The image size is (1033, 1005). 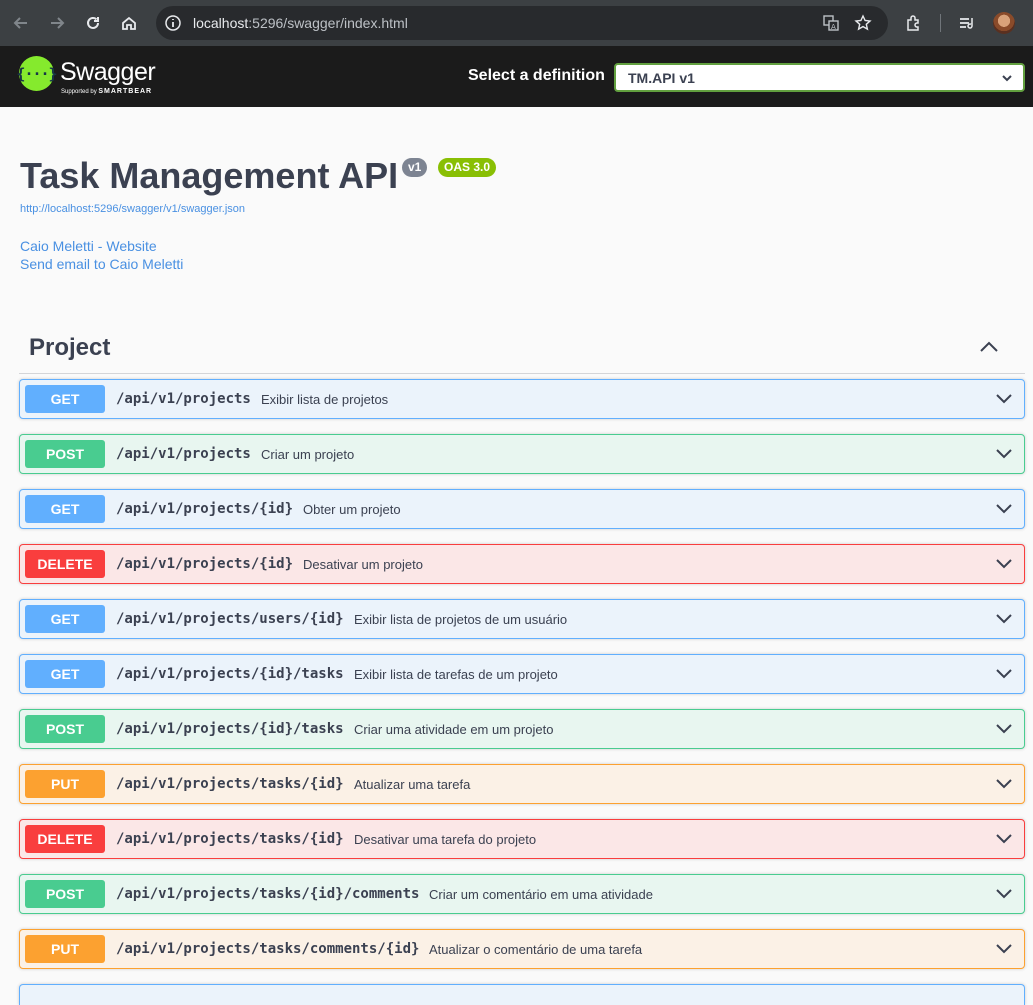 I want to click on api-title: Task Management API, so click(x=209, y=175).